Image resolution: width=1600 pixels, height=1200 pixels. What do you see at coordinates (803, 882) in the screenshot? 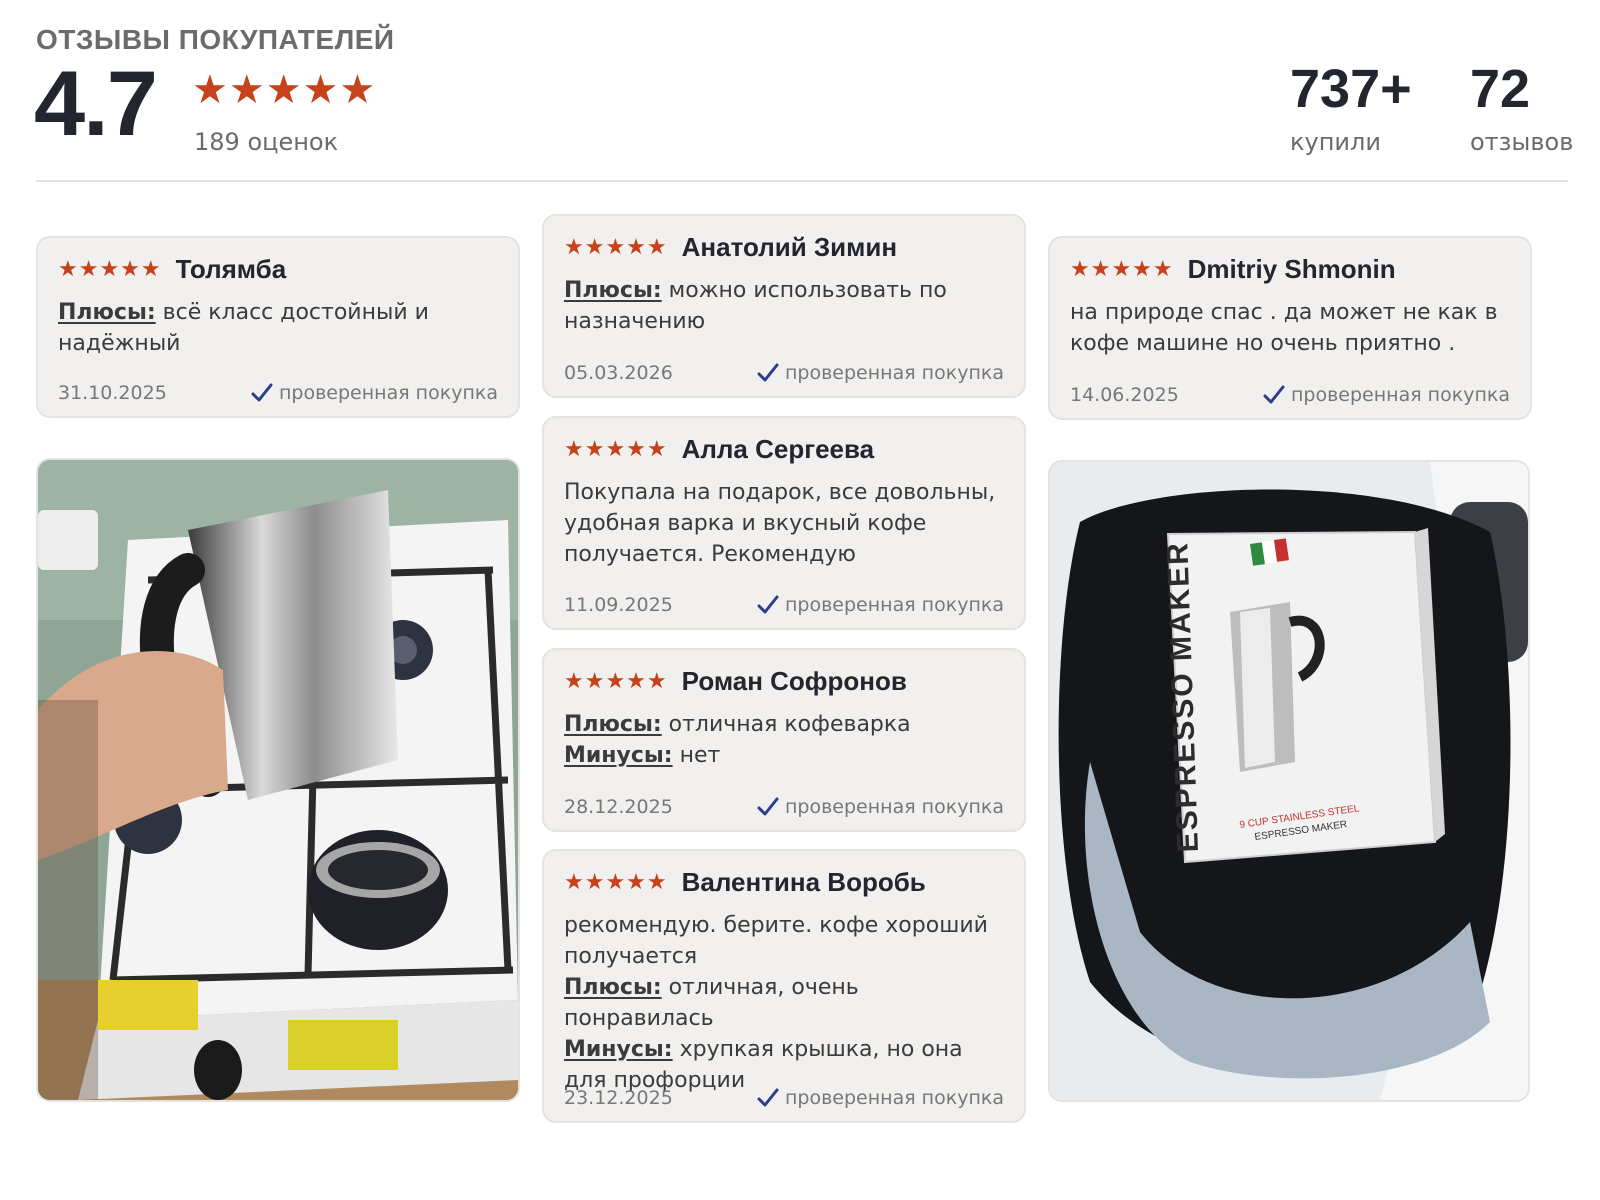
I see `review-author: Валентина Воробь` at bounding box center [803, 882].